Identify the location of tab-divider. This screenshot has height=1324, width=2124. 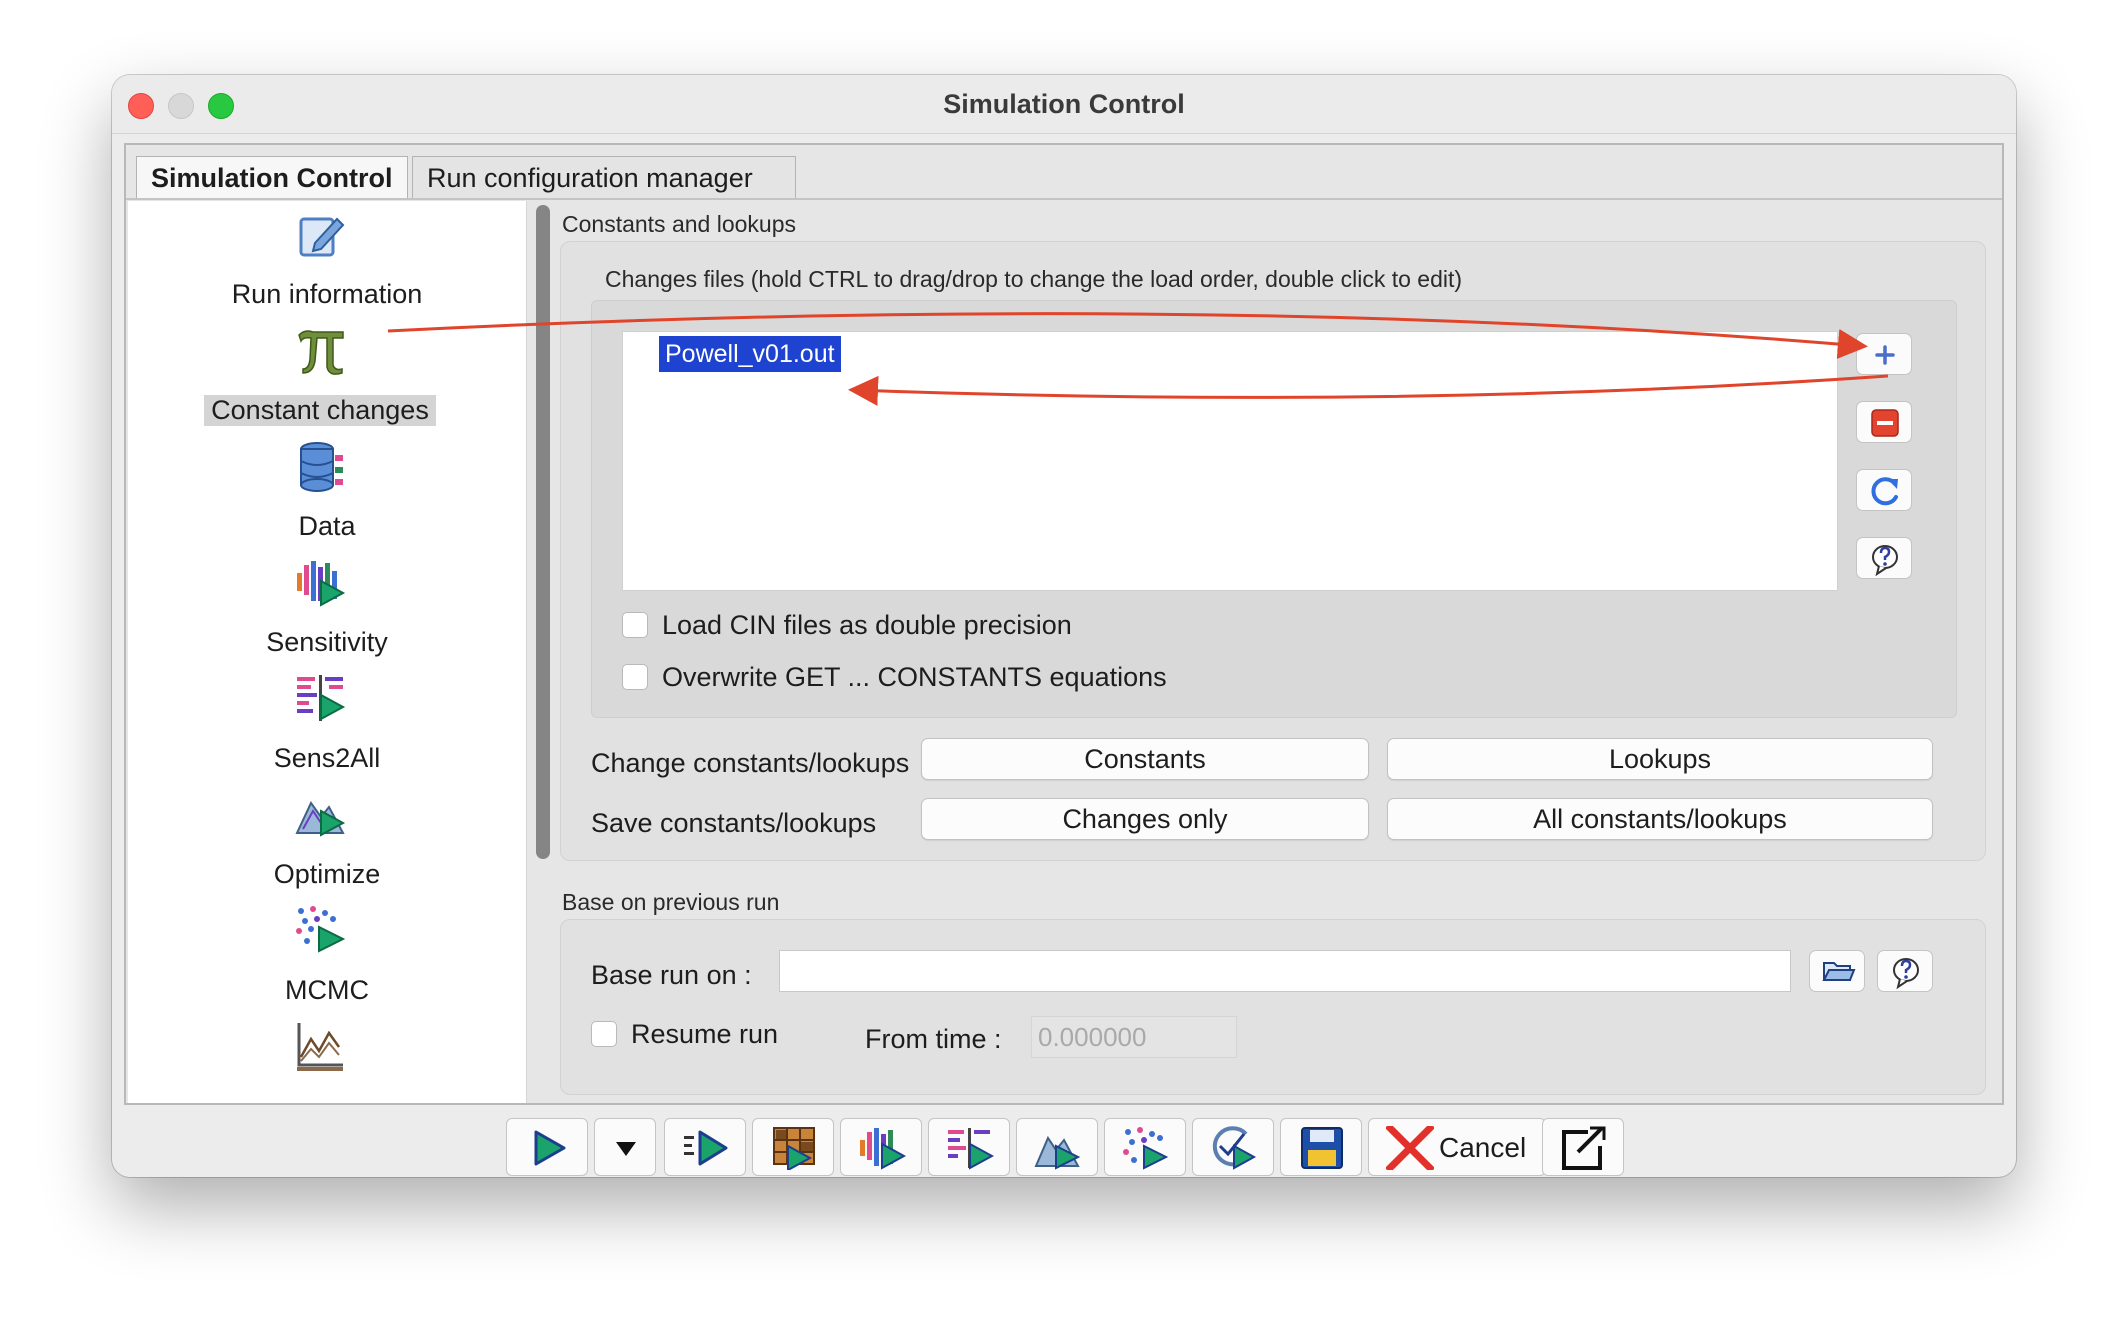
(1064, 199).